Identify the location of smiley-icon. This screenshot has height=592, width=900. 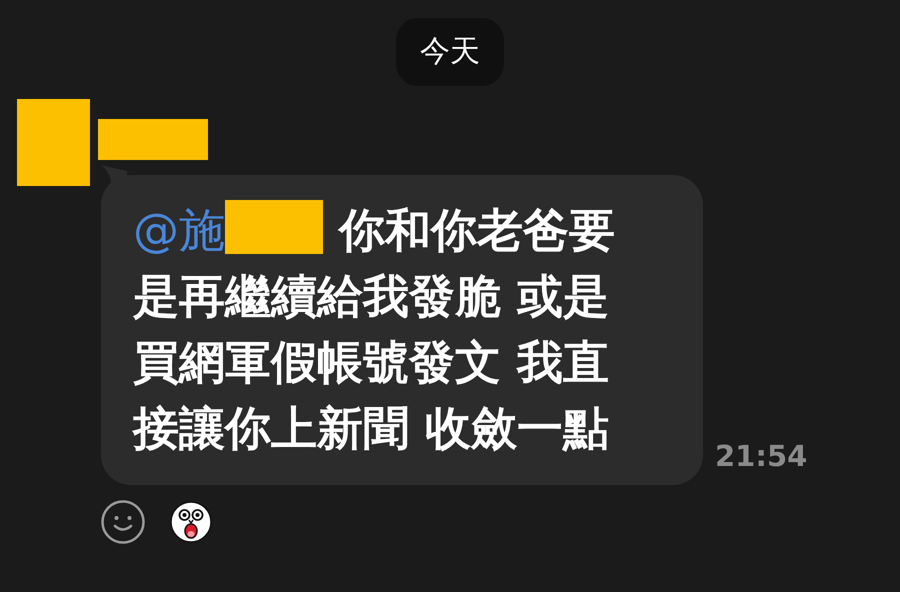
(123, 522).